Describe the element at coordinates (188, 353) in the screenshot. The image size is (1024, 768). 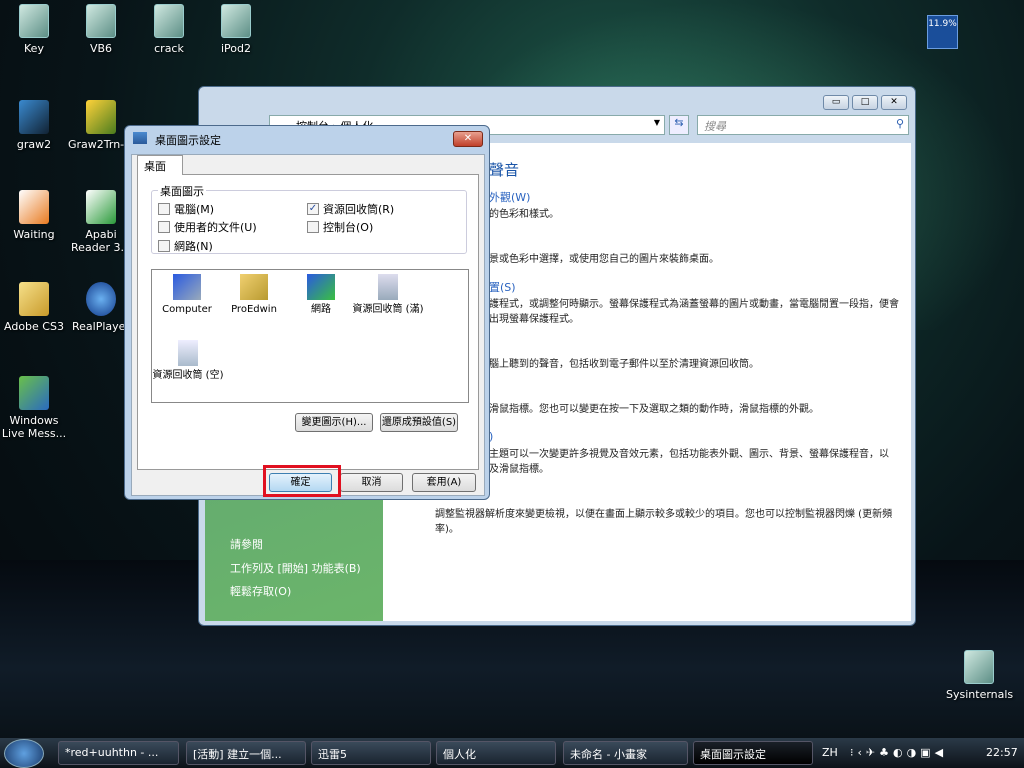
I see `recycle-bin-empty-icon` at that location.